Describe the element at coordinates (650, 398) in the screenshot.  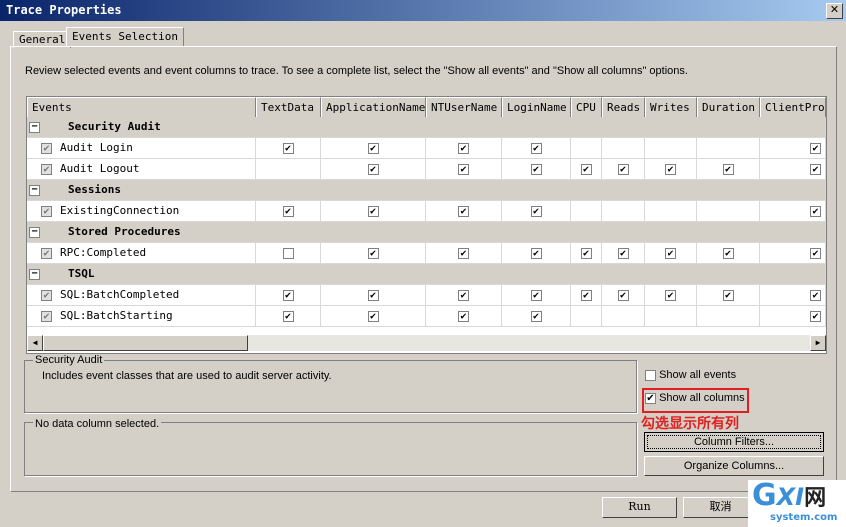
I see `checkbox-checked-icon: ✔` at that location.